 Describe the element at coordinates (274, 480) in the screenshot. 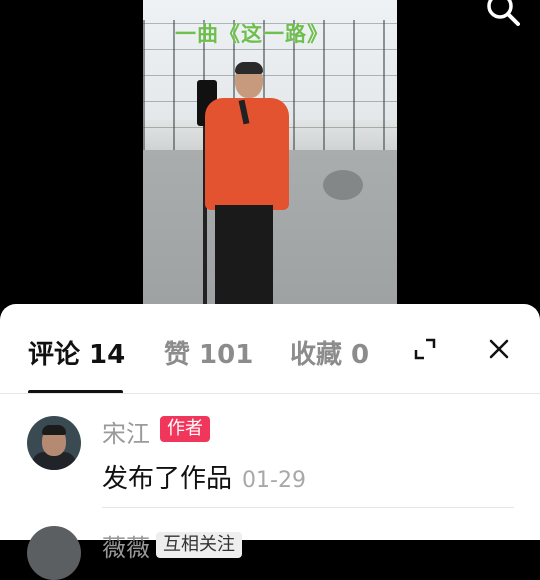

I see `comment-date: 01-29` at that location.